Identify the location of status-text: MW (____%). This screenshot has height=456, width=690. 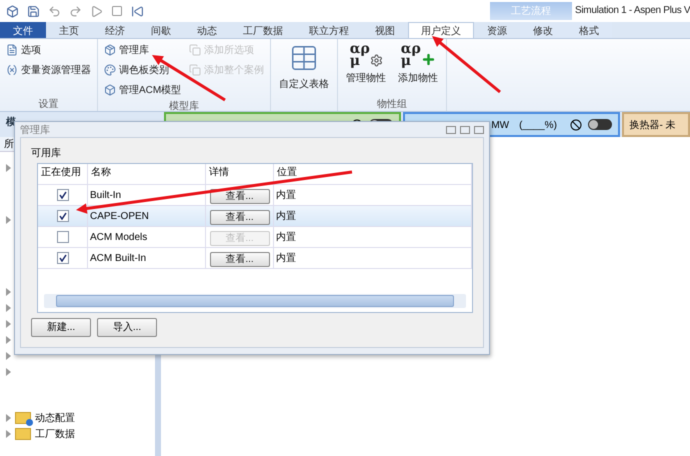
(524, 125).